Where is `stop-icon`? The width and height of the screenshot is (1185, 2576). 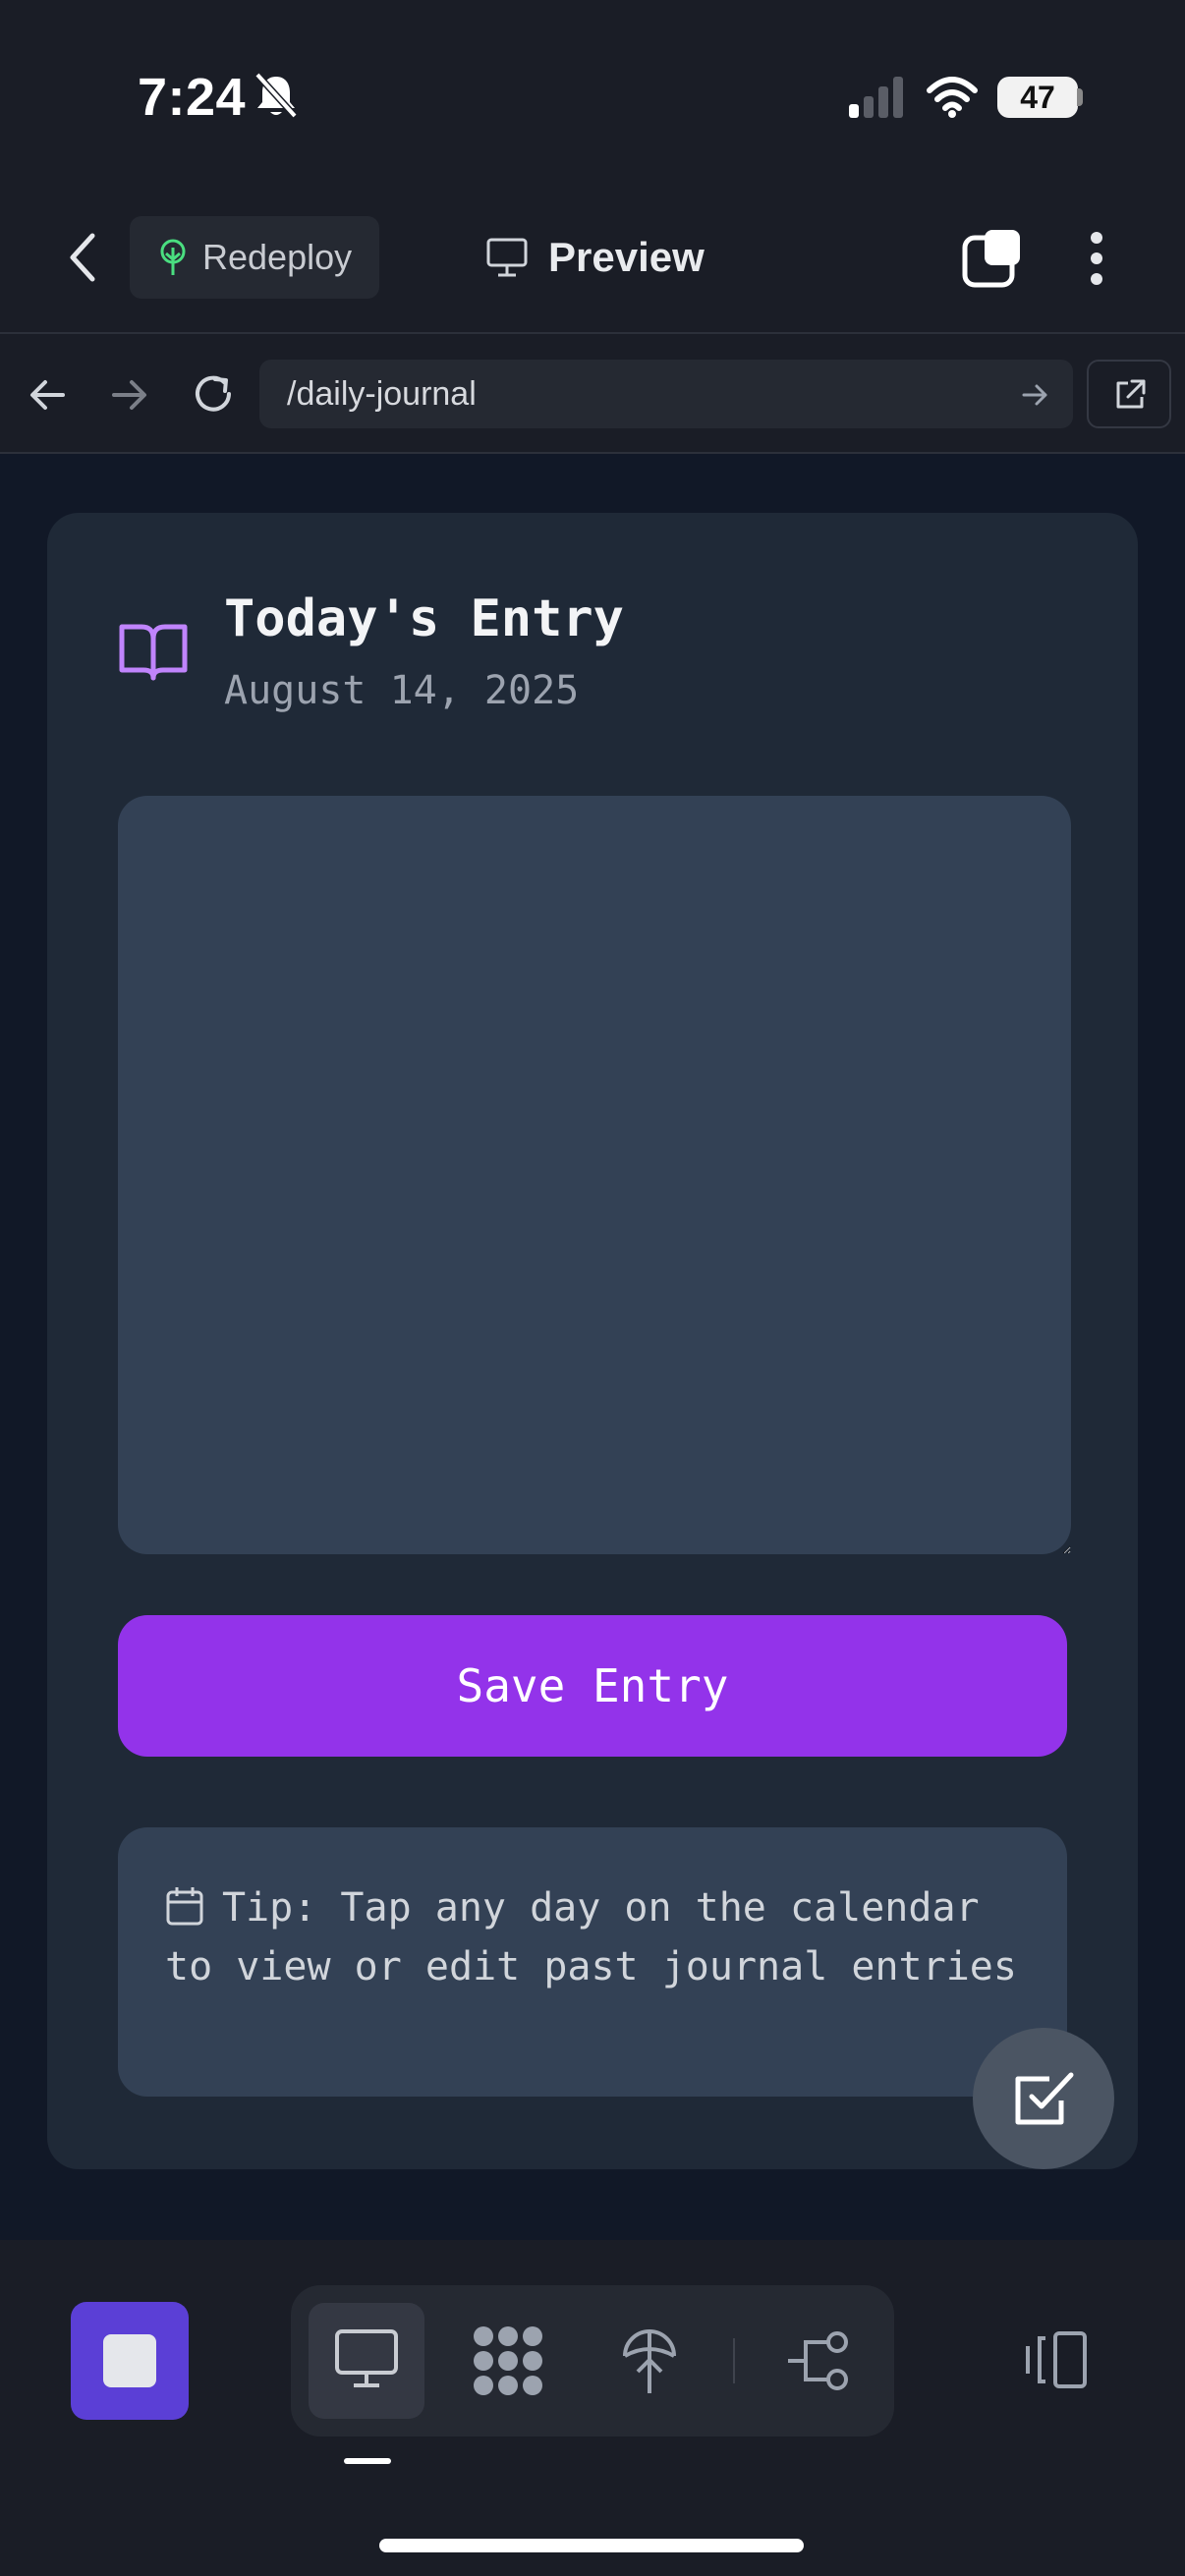 stop-icon is located at coordinates (130, 2360).